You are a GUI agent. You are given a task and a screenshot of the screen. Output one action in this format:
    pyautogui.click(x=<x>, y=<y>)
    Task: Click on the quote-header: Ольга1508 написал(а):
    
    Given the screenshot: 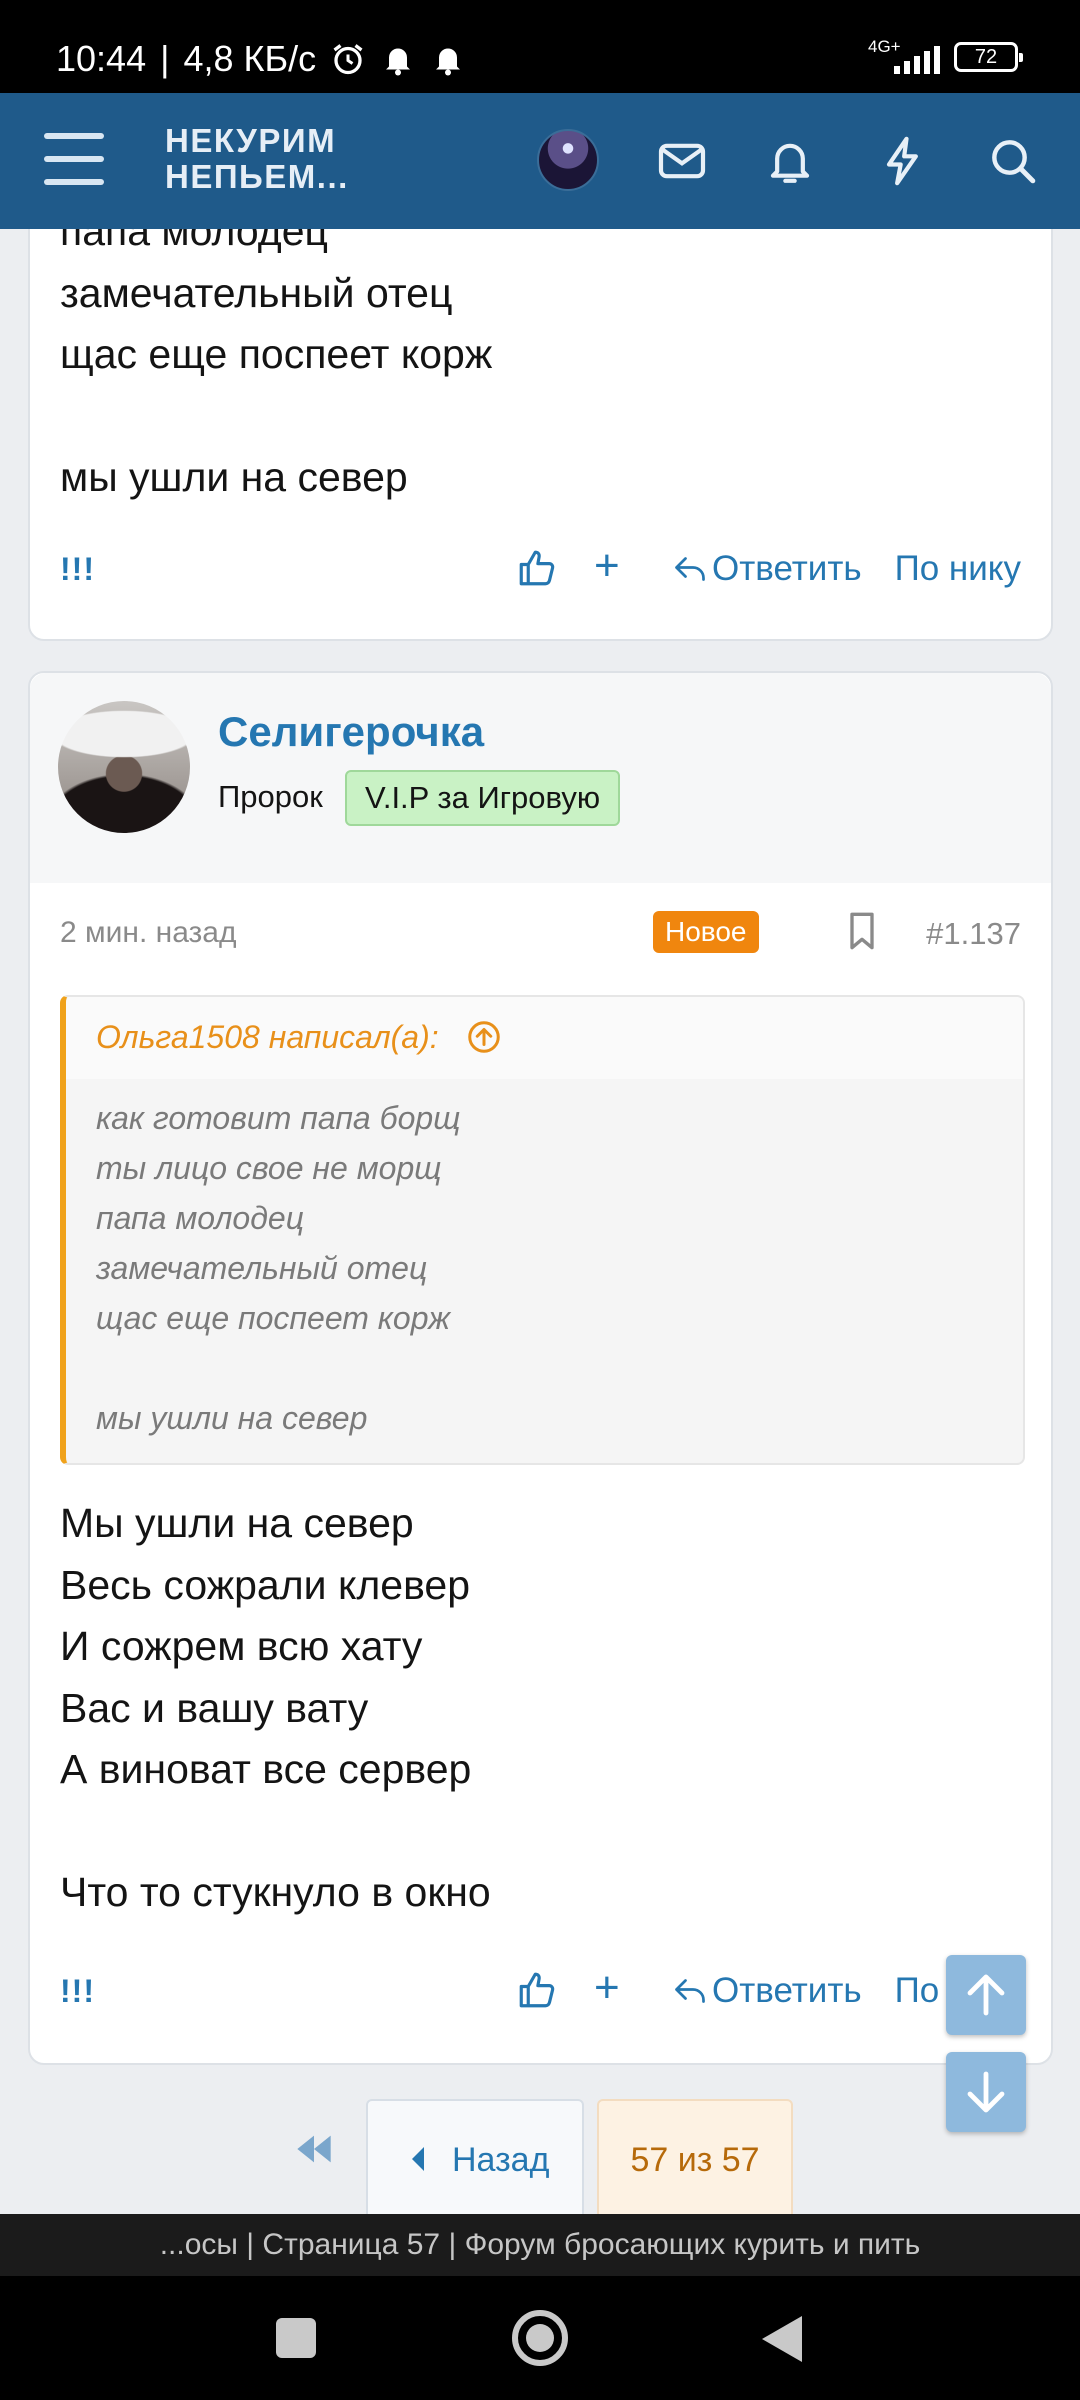 What is the action you would take?
    pyautogui.click(x=544, y=1038)
    